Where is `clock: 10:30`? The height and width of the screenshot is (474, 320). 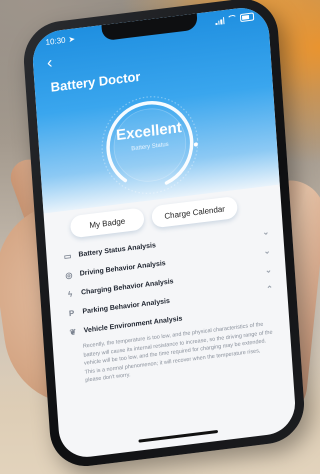 clock: 10:30 is located at coordinates (55, 41).